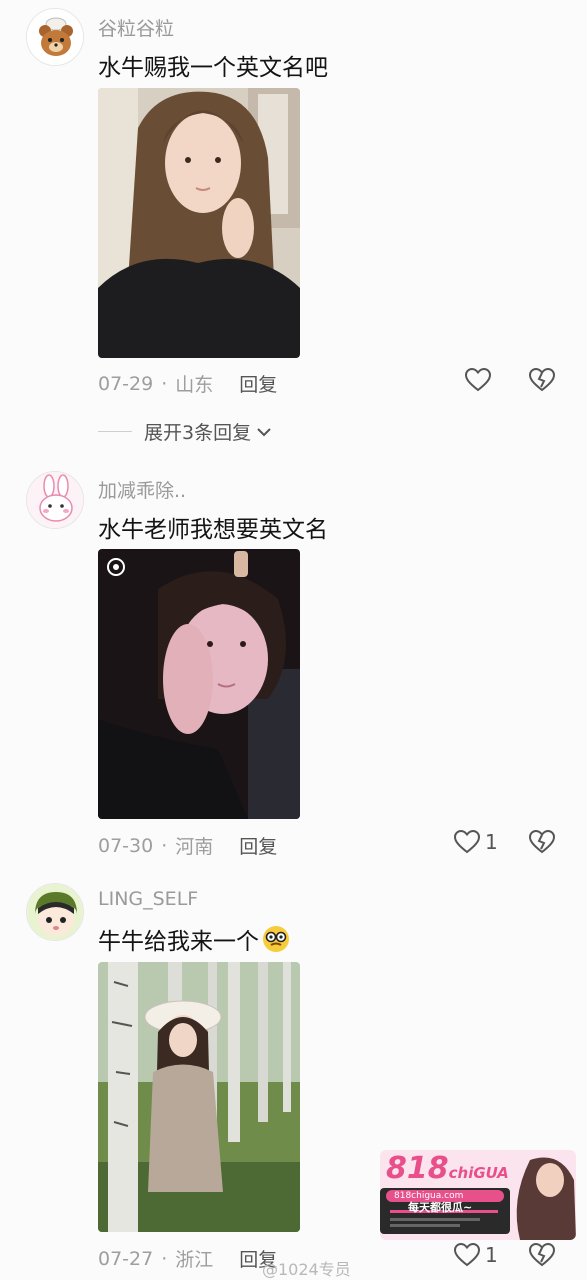  What do you see at coordinates (194, 385) in the screenshot?
I see `comment-location: 山东` at bounding box center [194, 385].